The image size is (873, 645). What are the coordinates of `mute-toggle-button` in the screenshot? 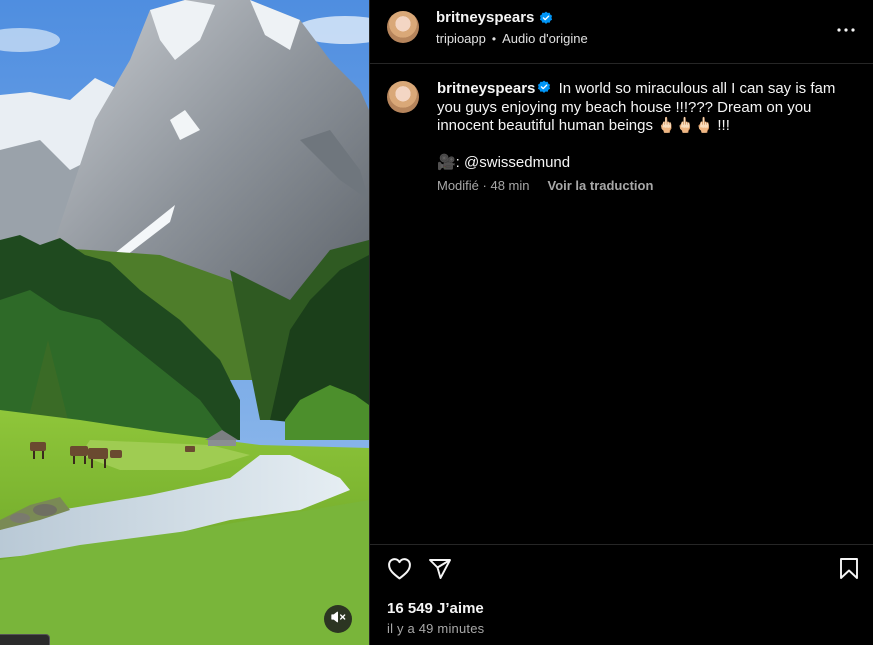 It's located at (338, 619).